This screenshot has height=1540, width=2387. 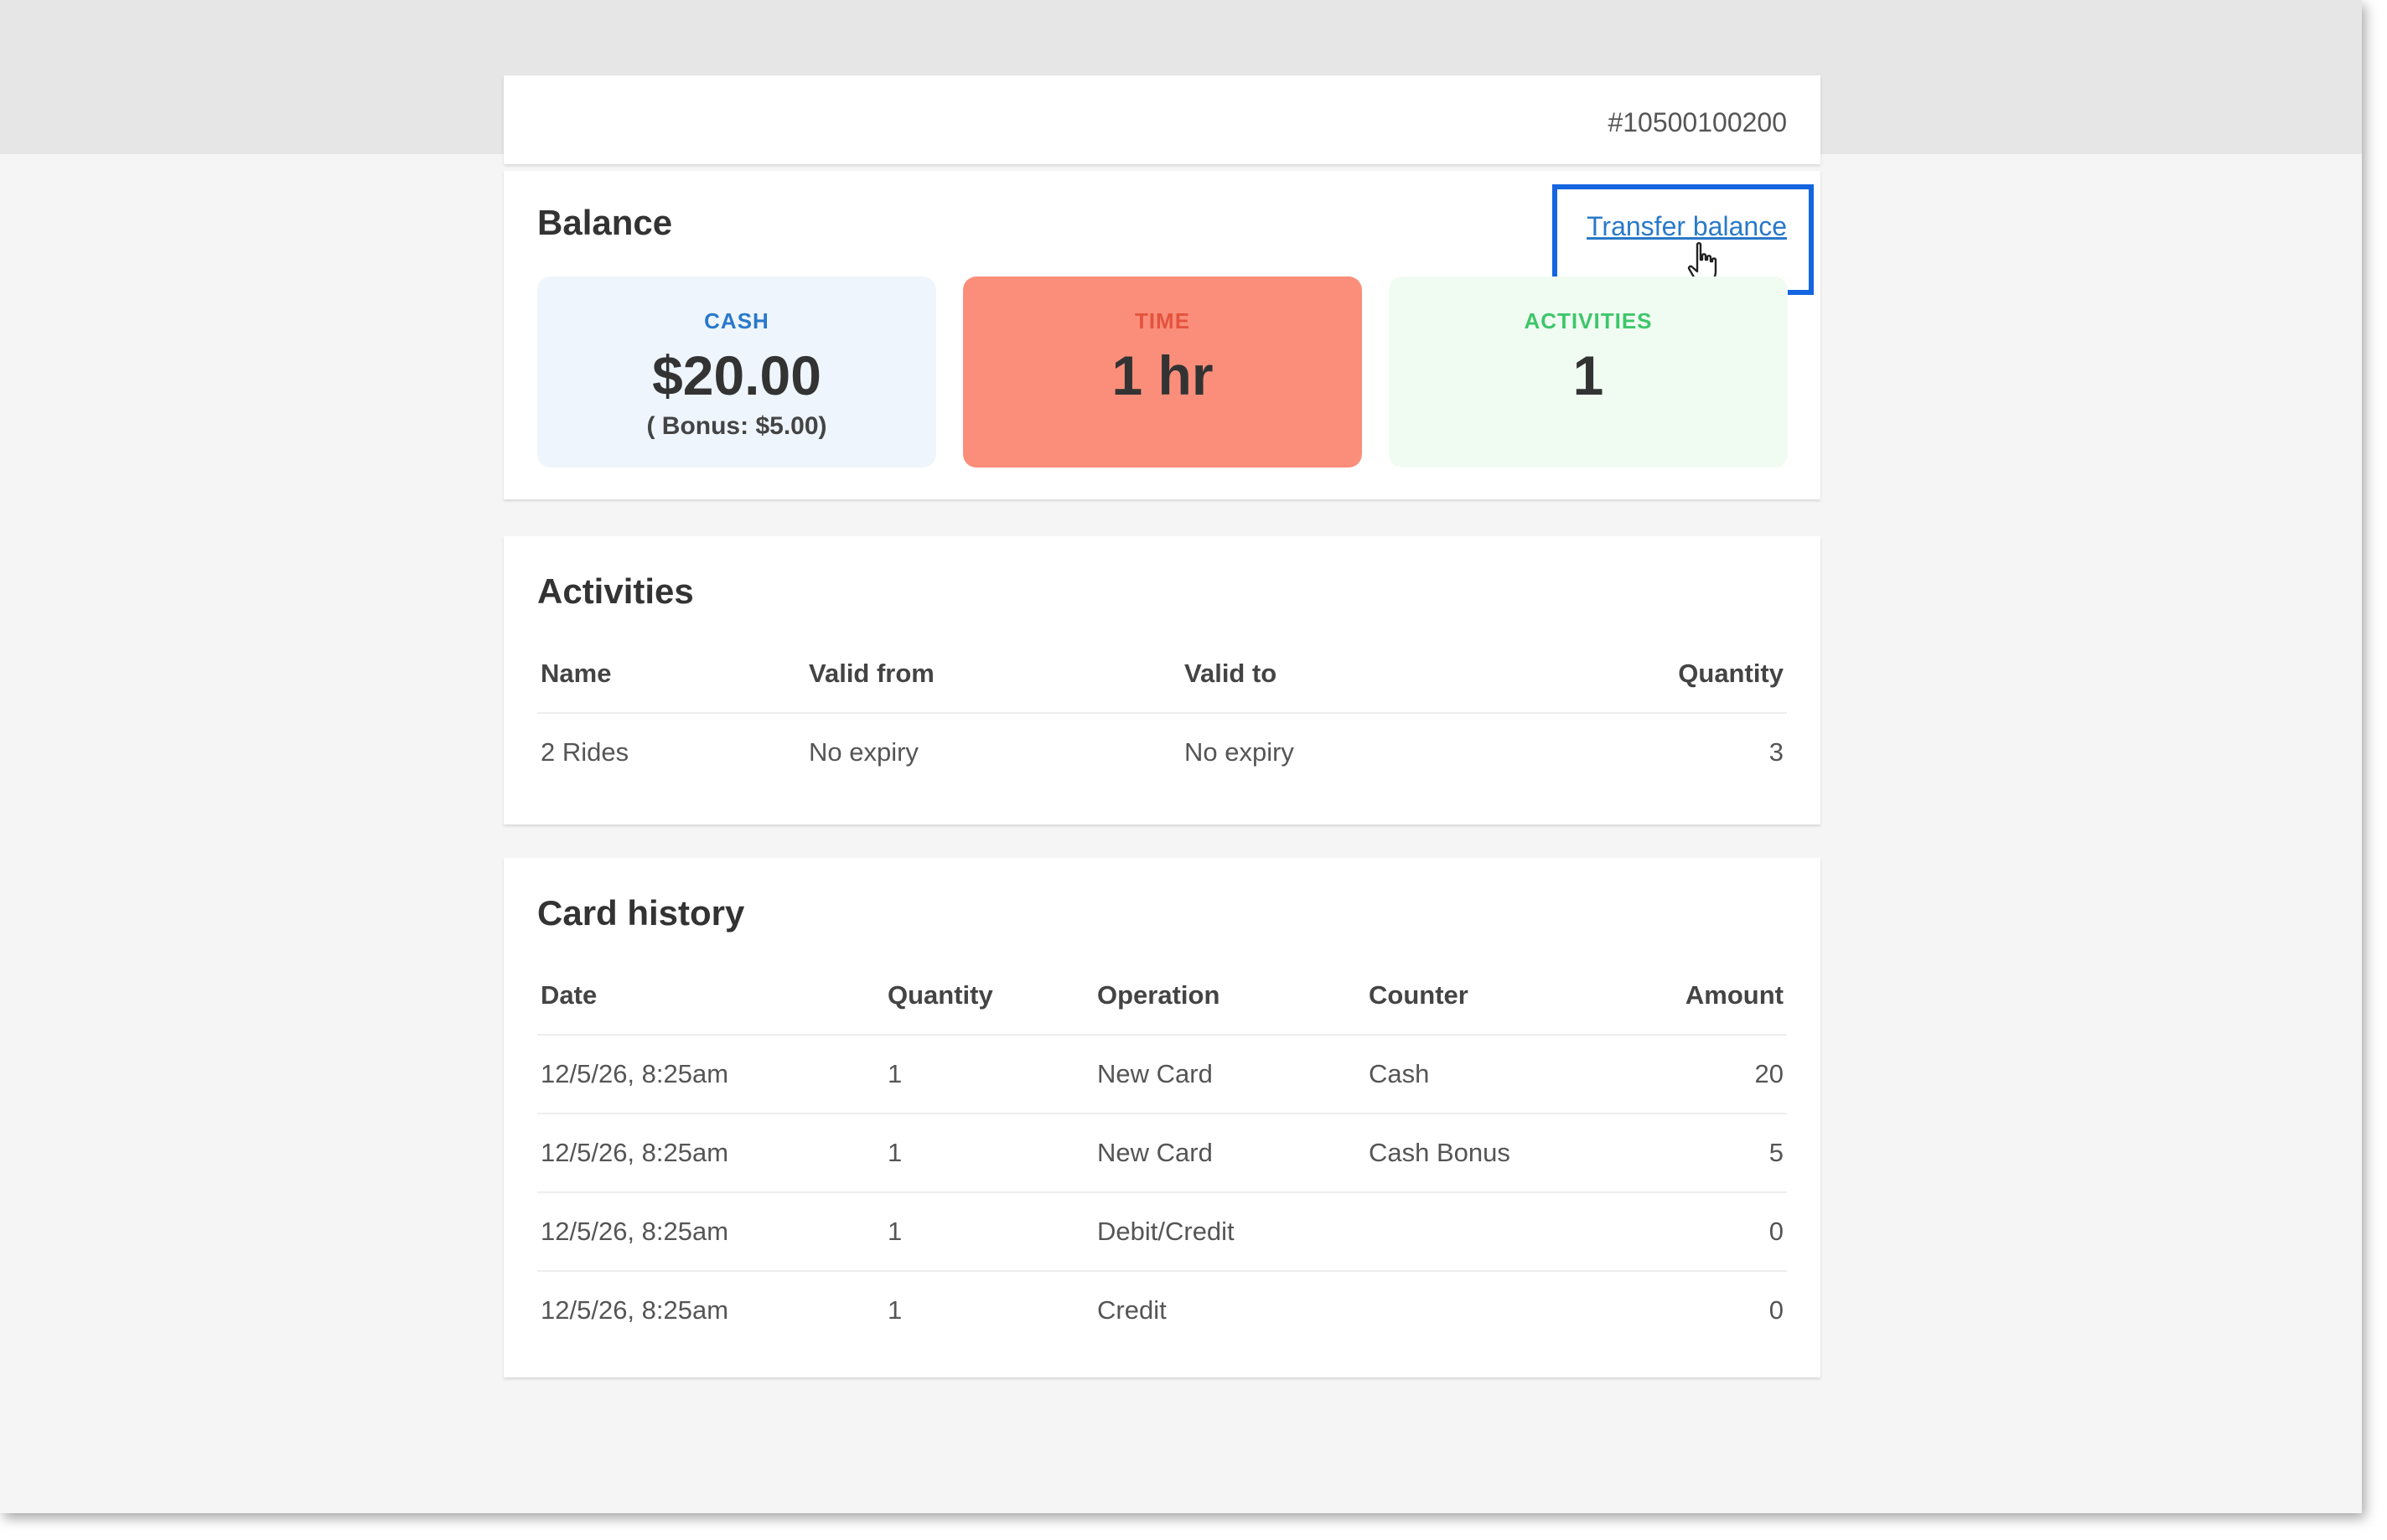 What do you see at coordinates (671, 674) in the screenshot?
I see `column-header: Name` at bounding box center [671, 674].